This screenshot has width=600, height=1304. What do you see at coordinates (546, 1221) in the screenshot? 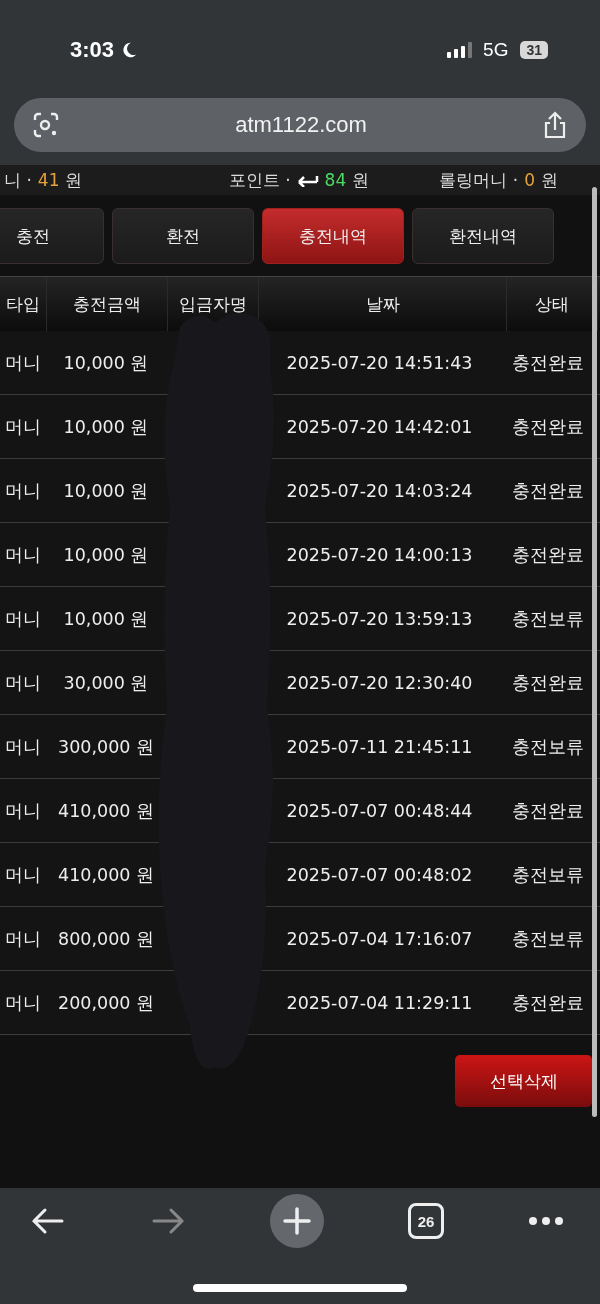
I see `more-icon` at bounding box center [546, 1221].